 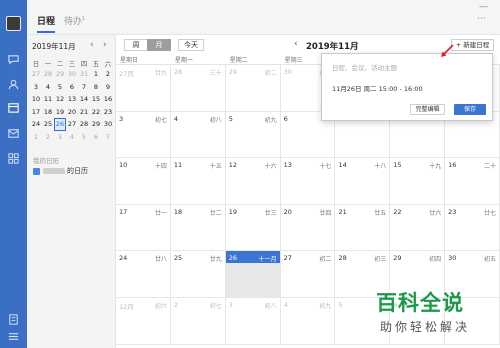 I want to click on day-cell: 3 初八, so click(x=253, y=320).